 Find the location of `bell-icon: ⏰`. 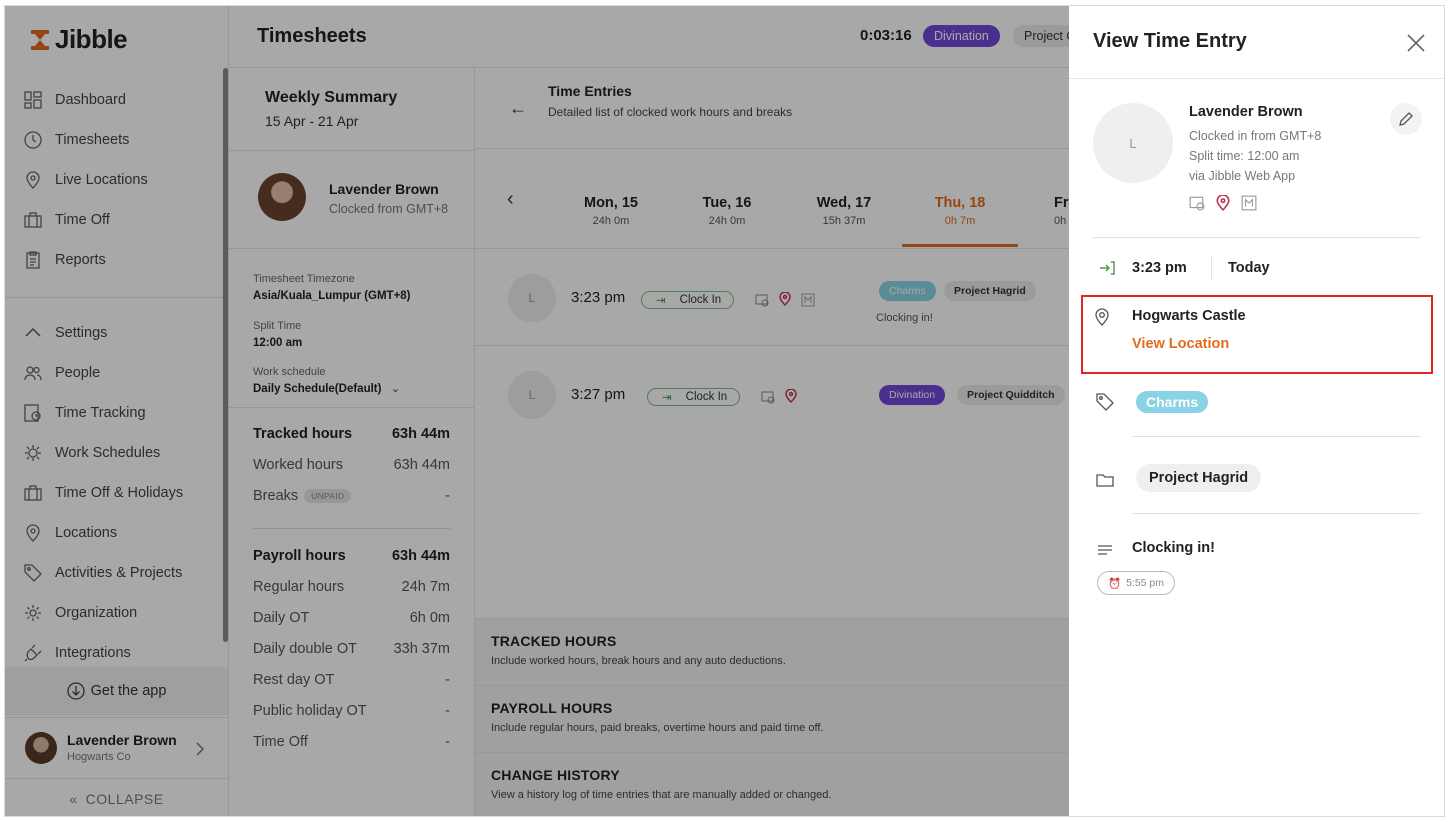

bell-icon: ⏰ is located at coordinates (1115, 583).